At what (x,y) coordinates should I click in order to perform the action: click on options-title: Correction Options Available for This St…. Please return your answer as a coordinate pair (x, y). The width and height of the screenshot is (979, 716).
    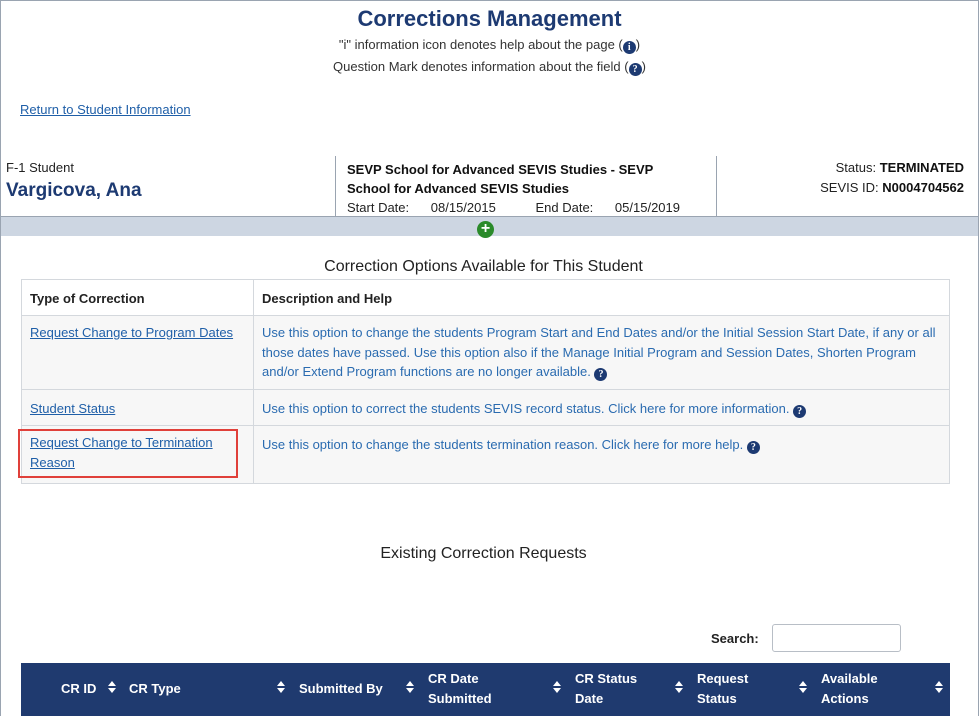
    Looking at the image, I should click on (483, 266).